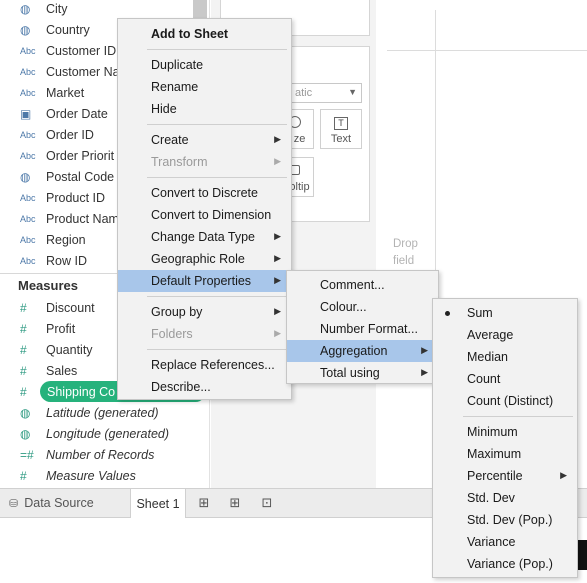  I want to click on menu-item-total-using: Total using ▶, so click(362, 373).